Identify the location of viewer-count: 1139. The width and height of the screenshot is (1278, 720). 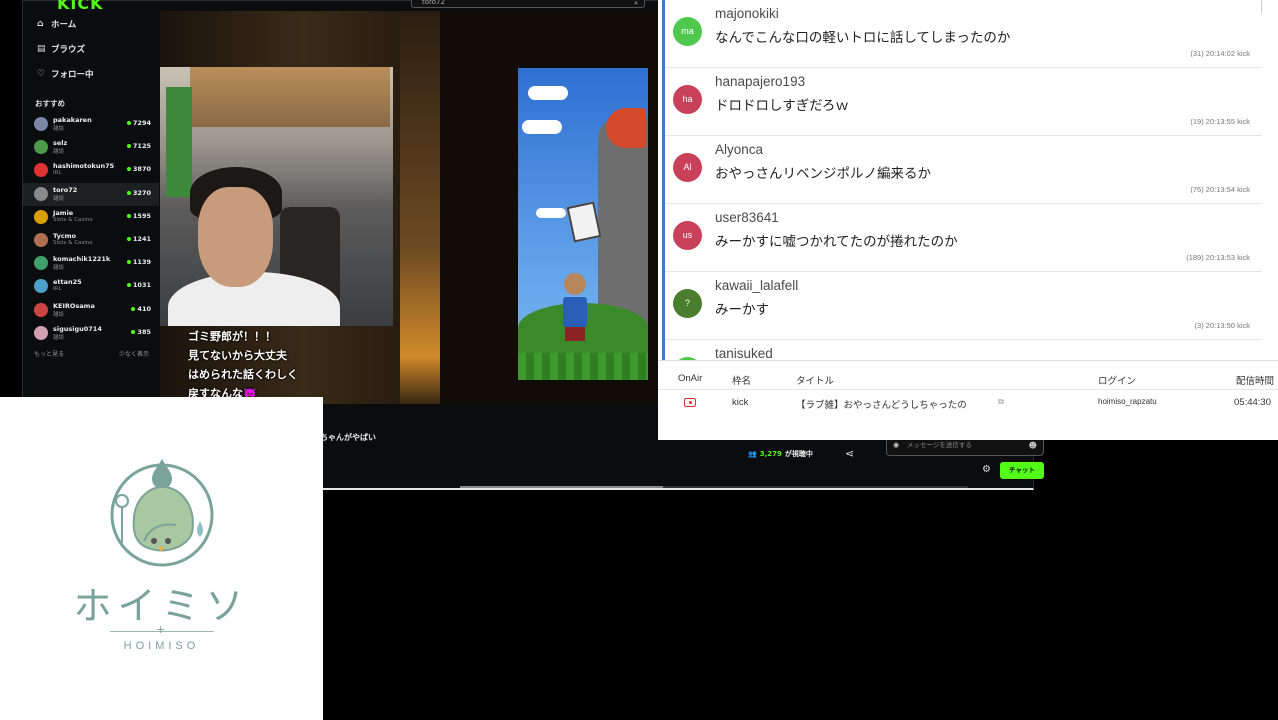
(139, 262).